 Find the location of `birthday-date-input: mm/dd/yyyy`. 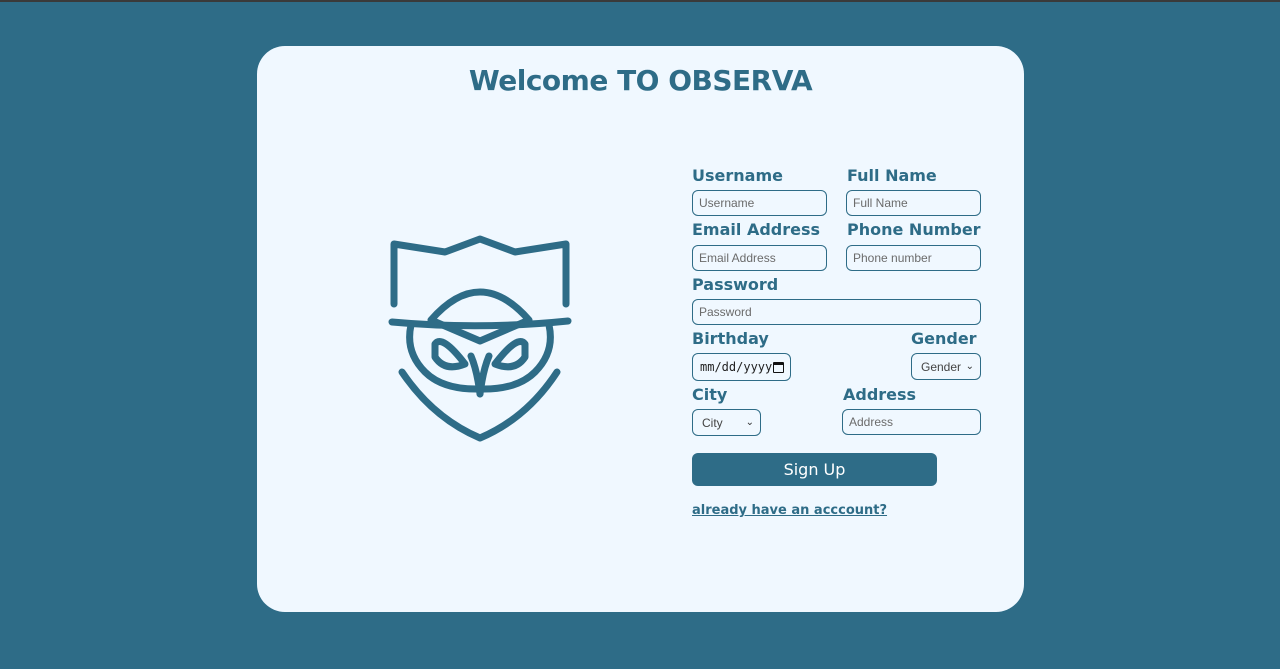

birthday-date-input: mm/dd/yyyy is located at coordinates (741, 367).